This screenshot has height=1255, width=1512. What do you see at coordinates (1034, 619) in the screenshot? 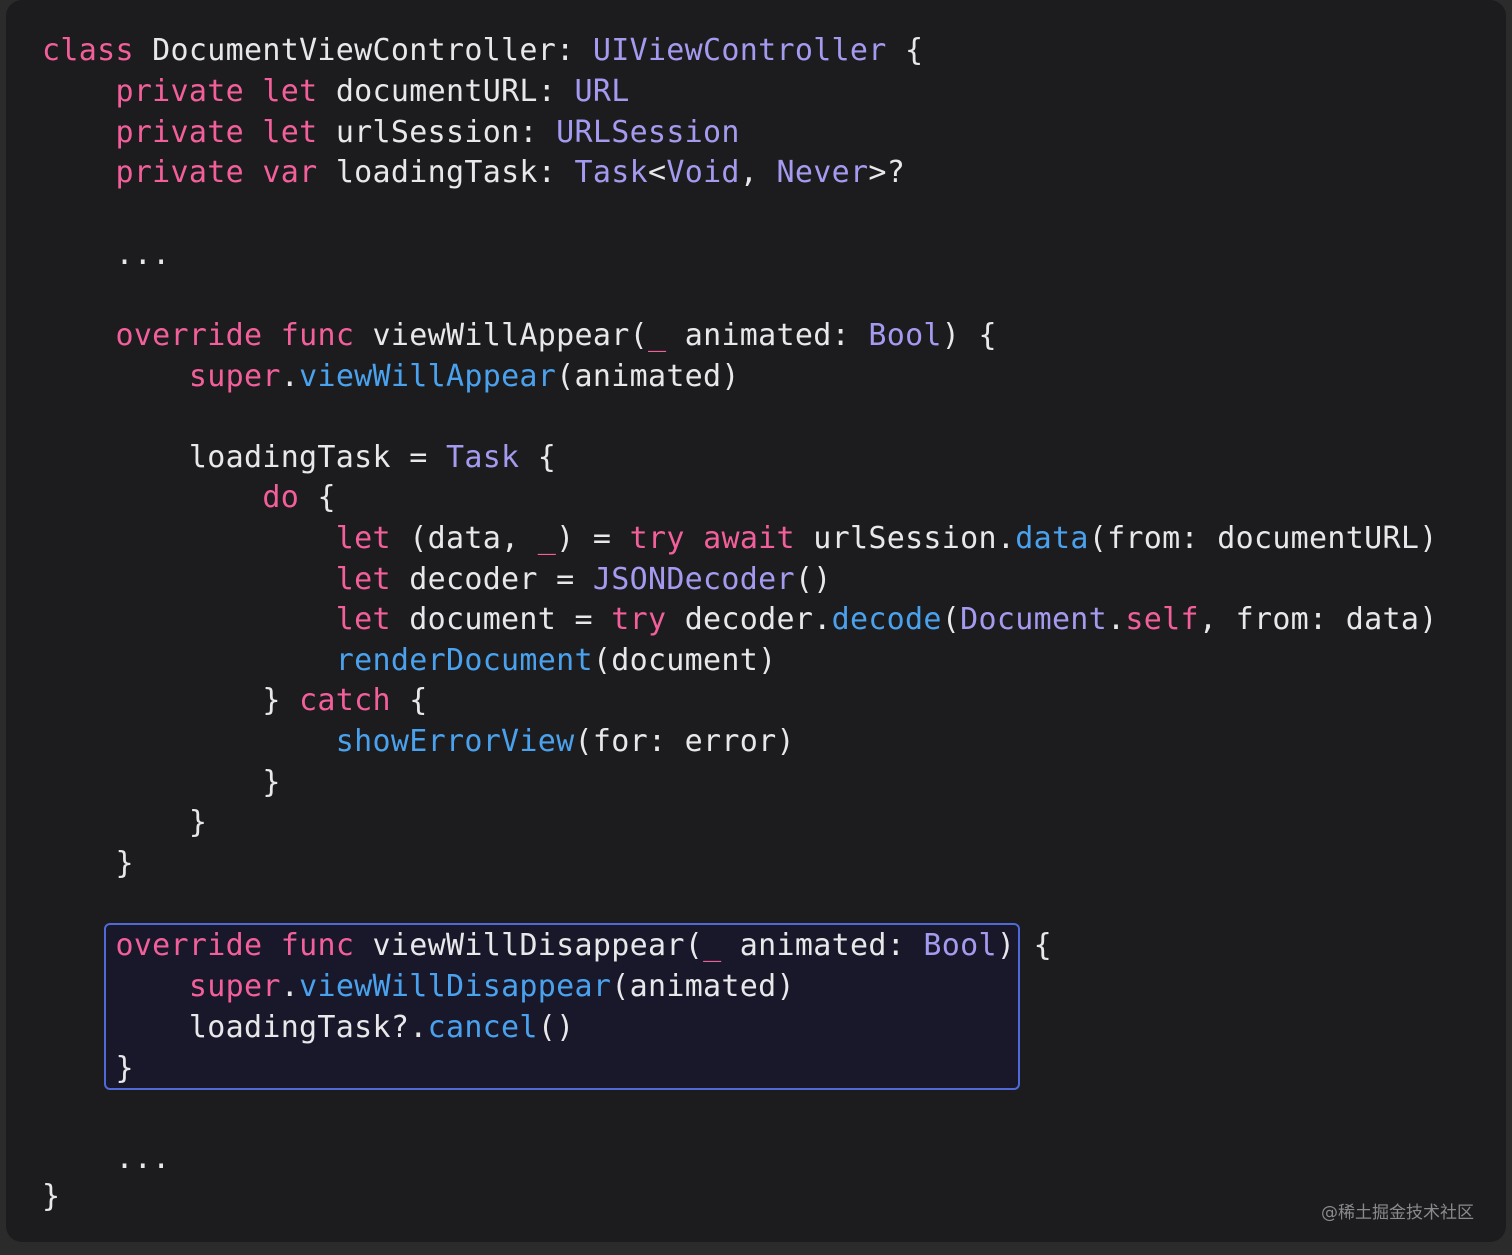
I see `code-token: Document` at bounding box center [1034, 619].